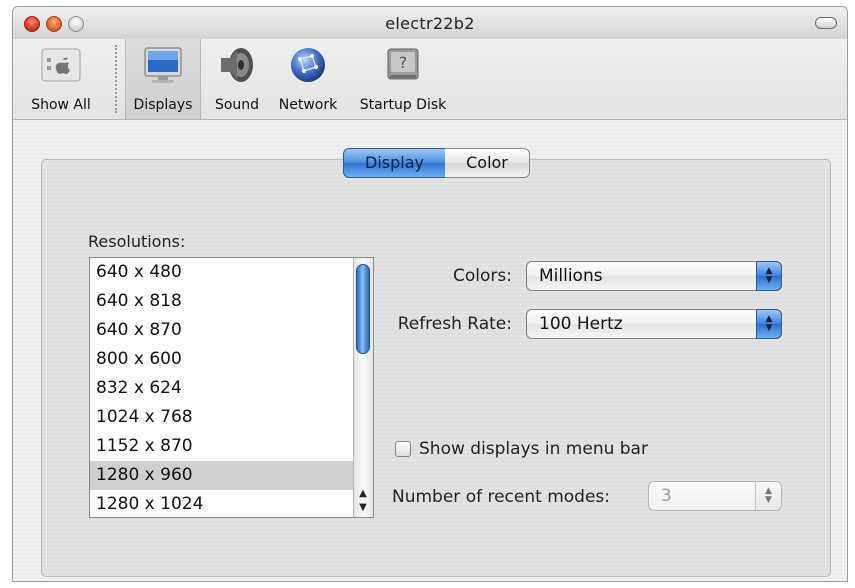 The height and width of the screenshot is (588, 855). Describe the element at coordinates (715, 496) in the screenshot. I see `recent-modes-popup: 3 ▲ ▼` at that location.